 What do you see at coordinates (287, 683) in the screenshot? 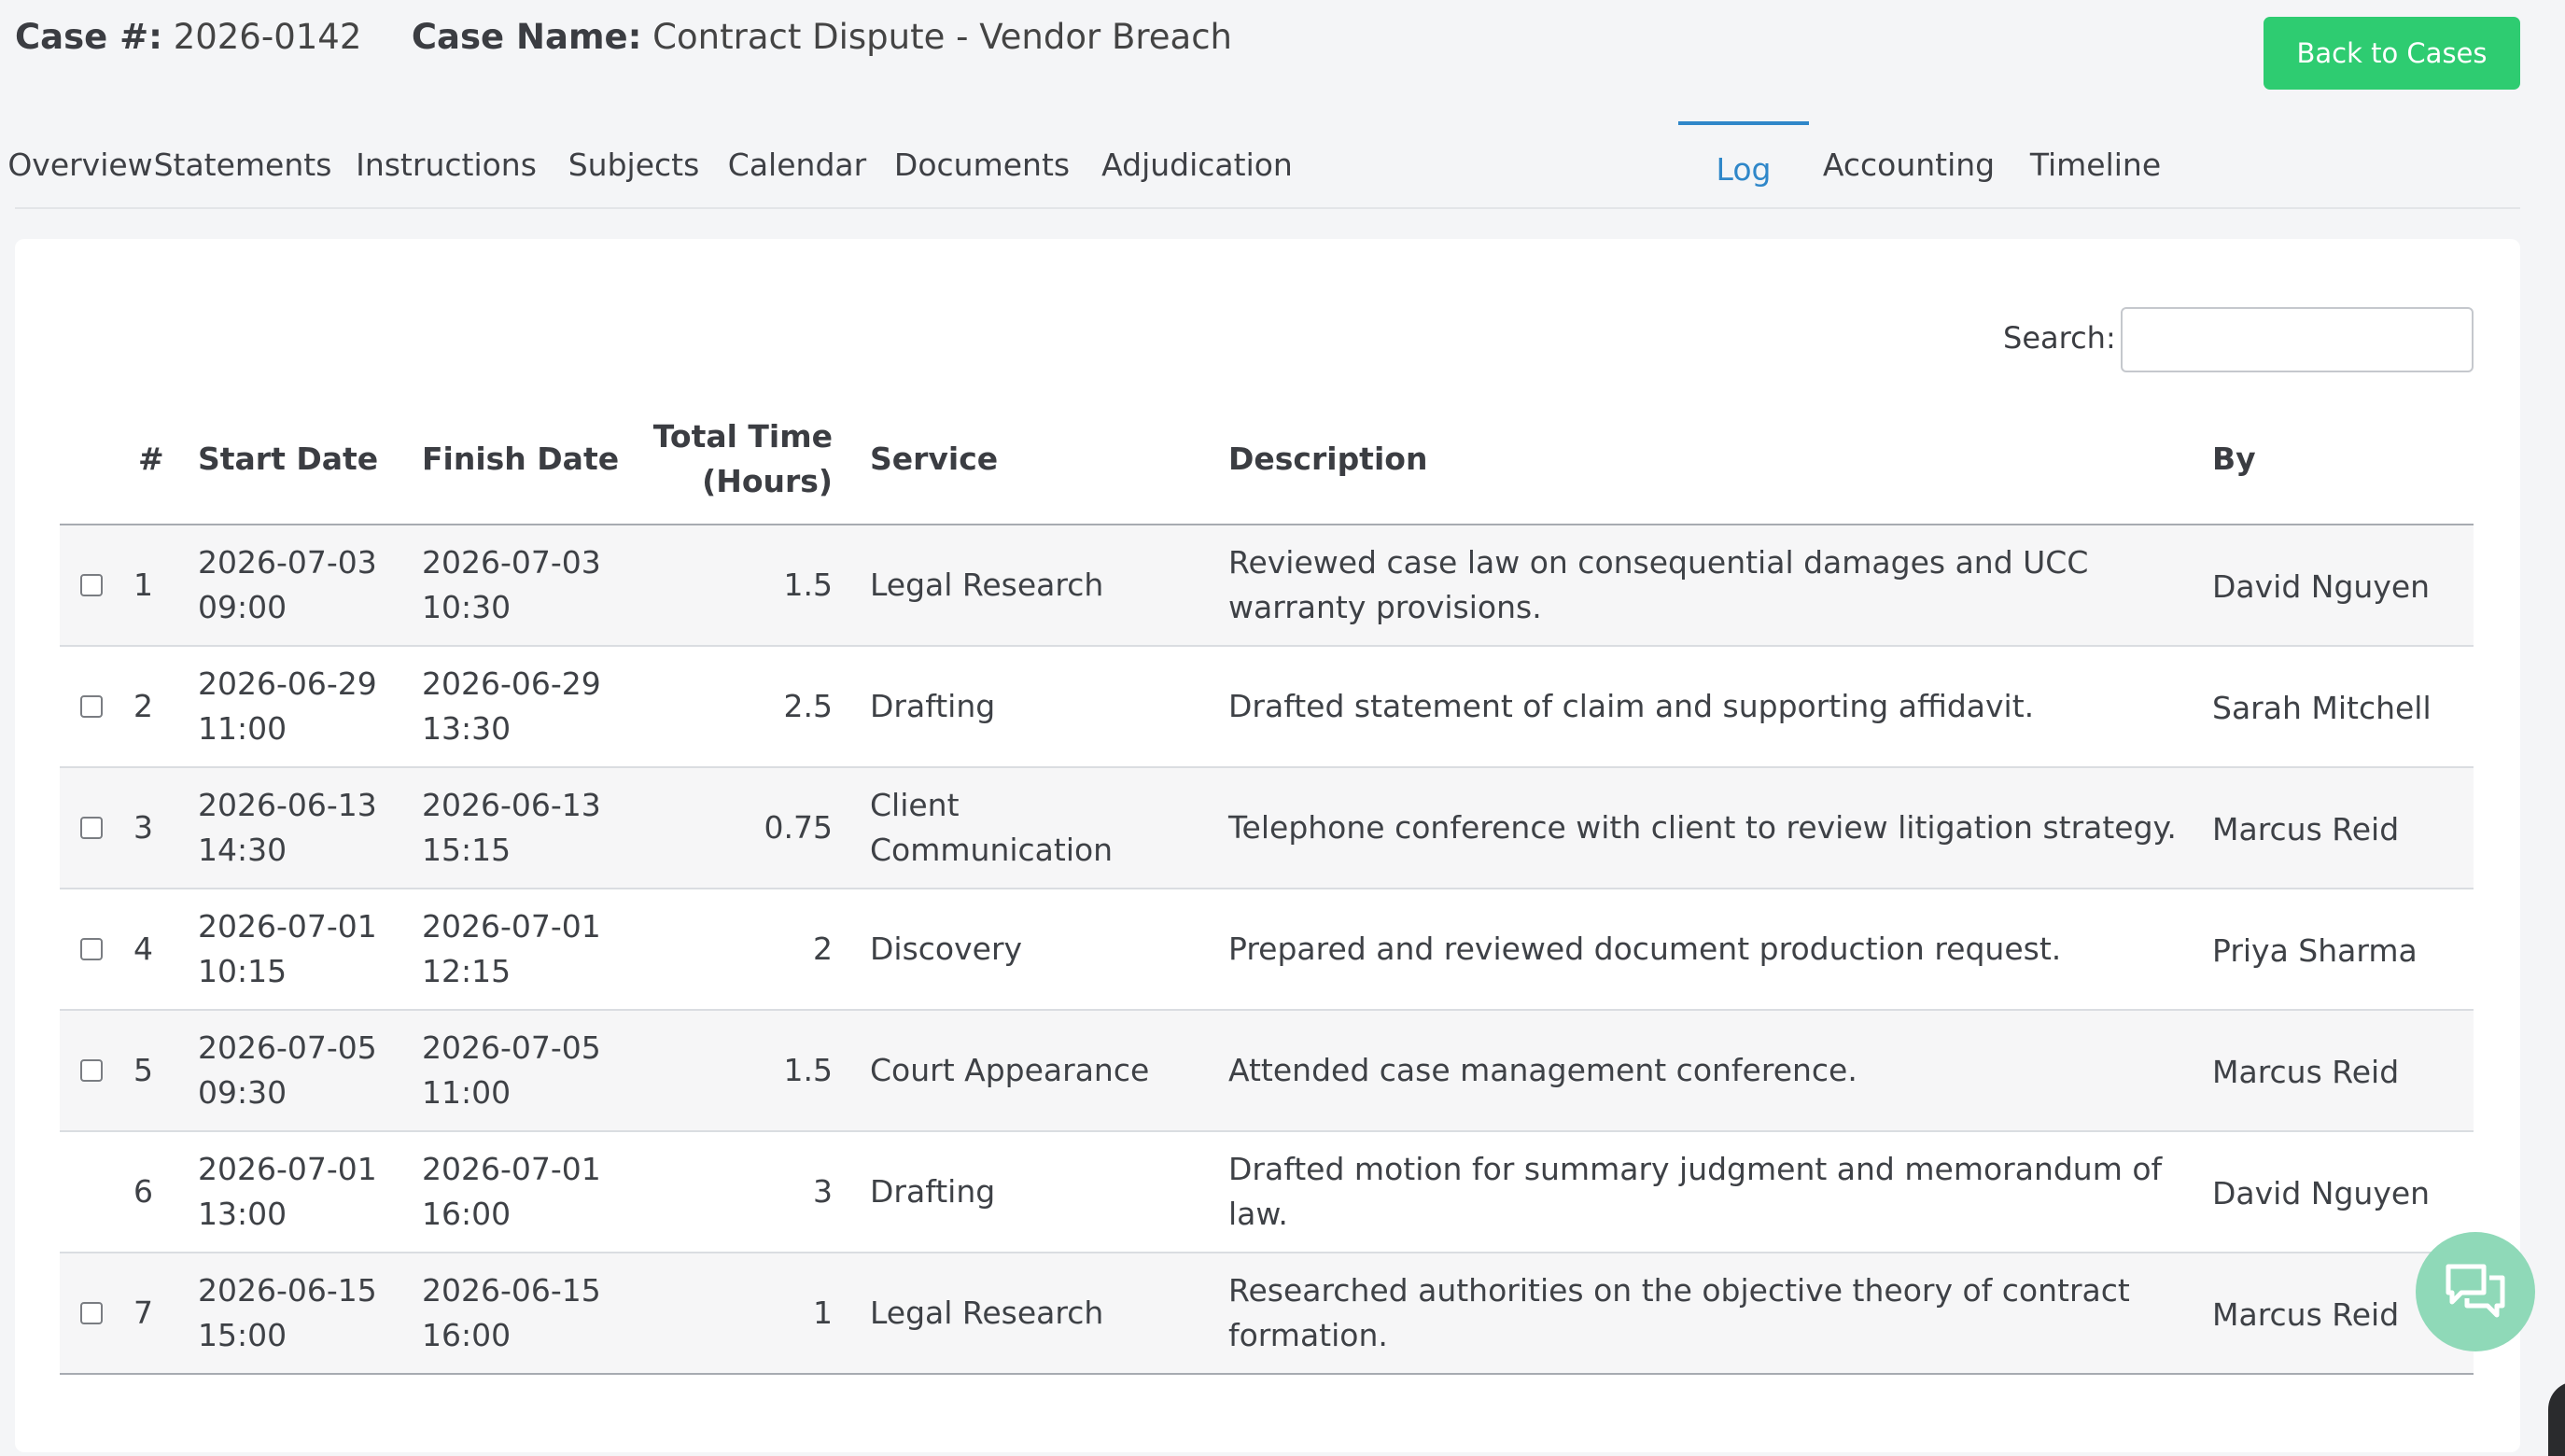
I see `line-1: 2026-06-29` at bounding box center [287, 683].